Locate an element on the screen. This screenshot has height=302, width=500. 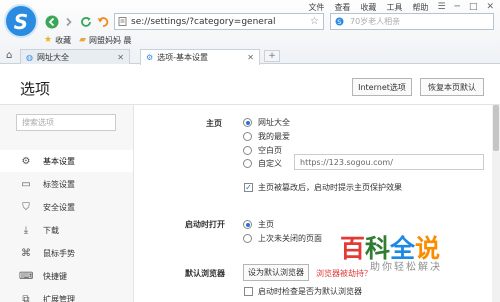
tab-settings: ⚙ 选项-基本设置 ✕ is located at coordinates (200, 57).